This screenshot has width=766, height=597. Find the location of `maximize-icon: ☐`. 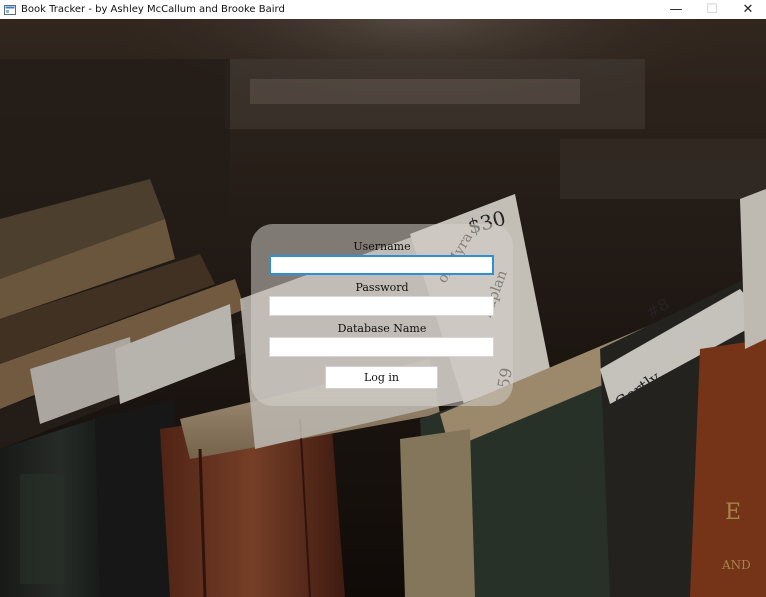

maximize-icon: ☐ is located at coordinates (712, 9).